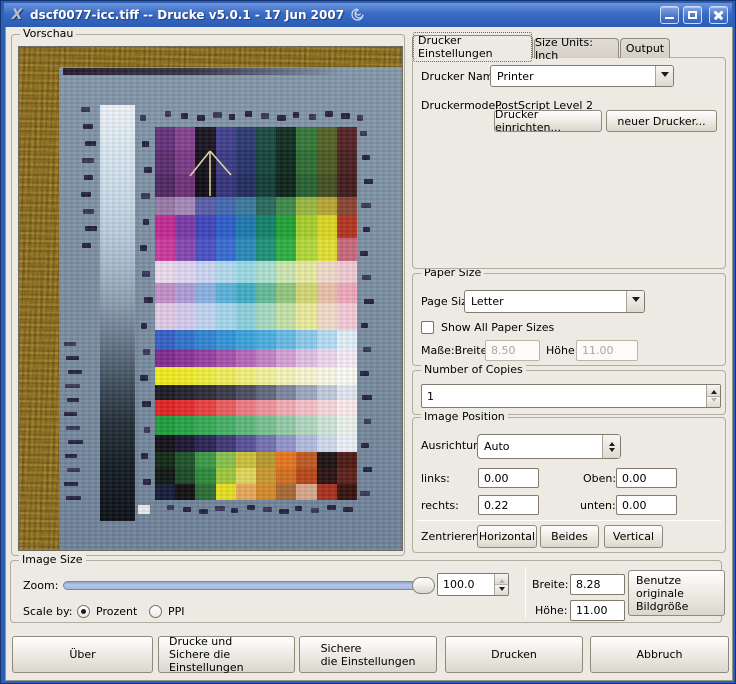  What do you see at coordinates (554, 301) in the screenshot?
I see `page-size-combo: Letter` at bounding box center [554, 301].